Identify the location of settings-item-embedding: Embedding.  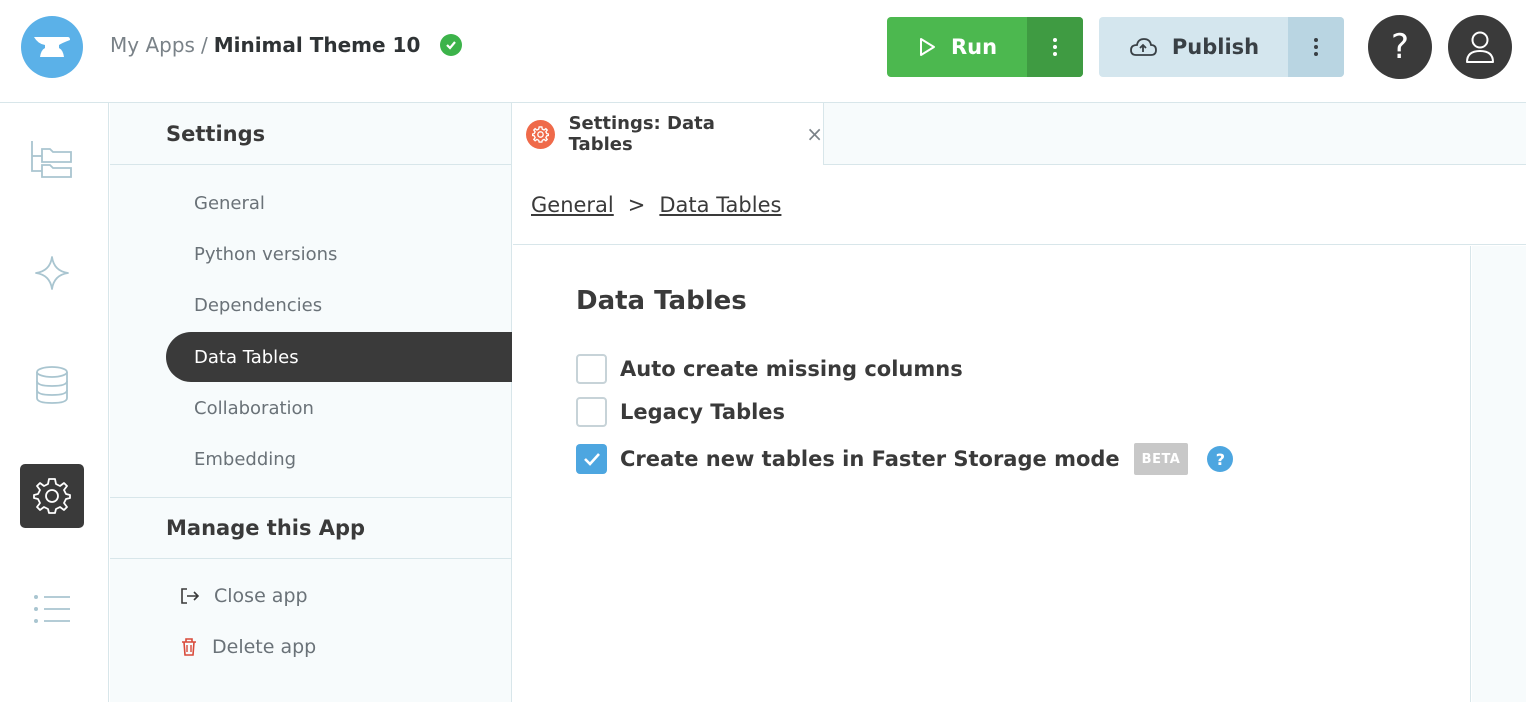
(339, 459).